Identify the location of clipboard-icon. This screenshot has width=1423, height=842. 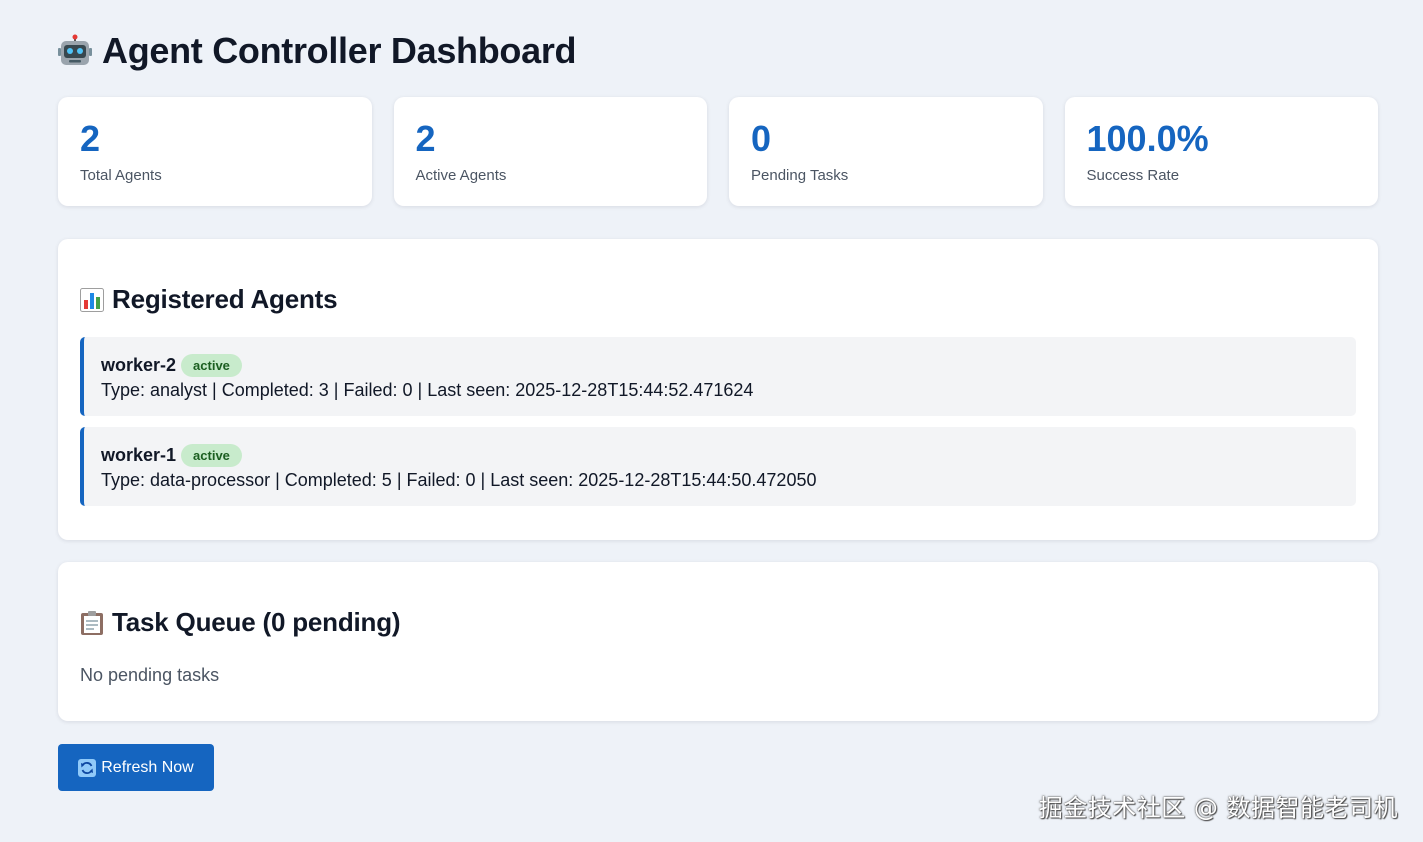
(92, 623).